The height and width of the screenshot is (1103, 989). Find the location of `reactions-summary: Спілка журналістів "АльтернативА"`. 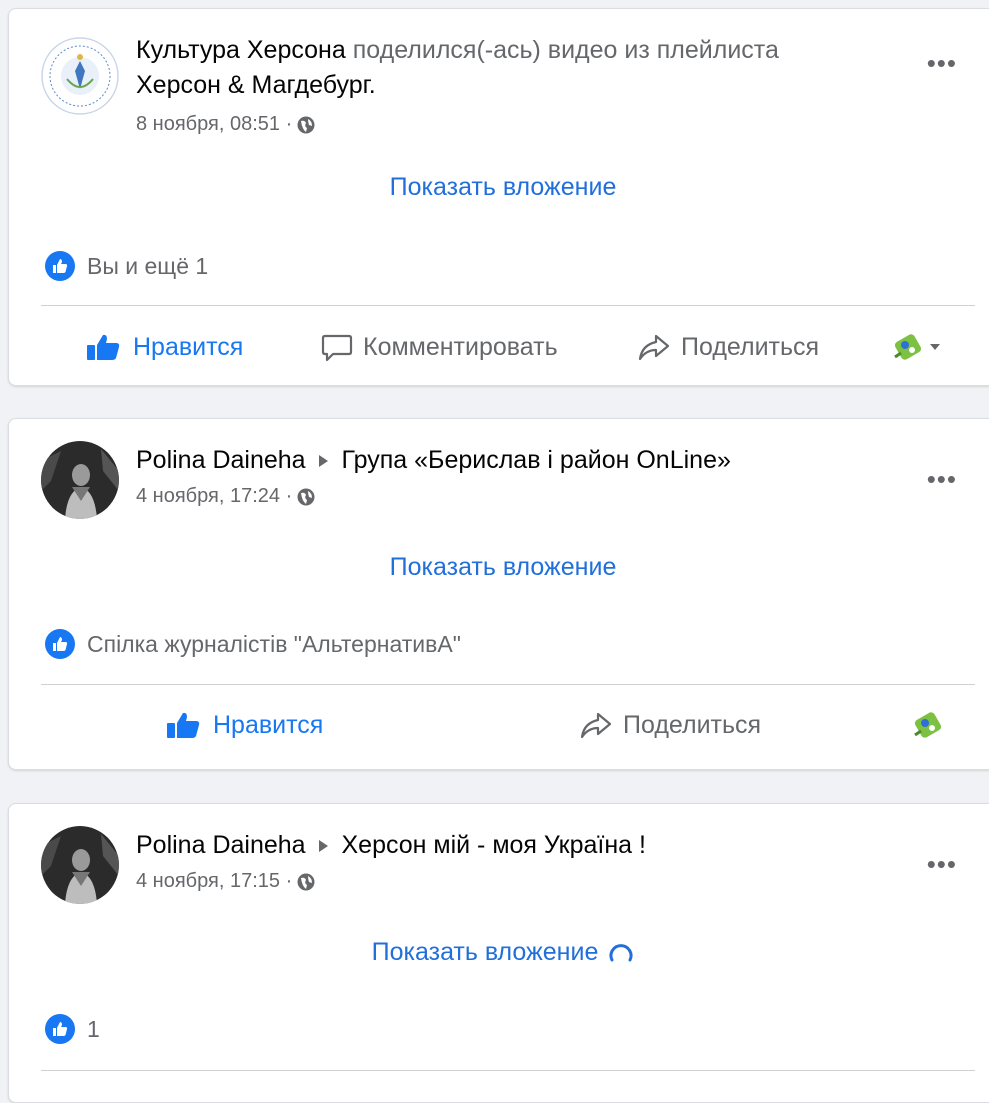

reactions-summary: Спілка журналістів "АльтернативА" is located at coordinates (253, 644).